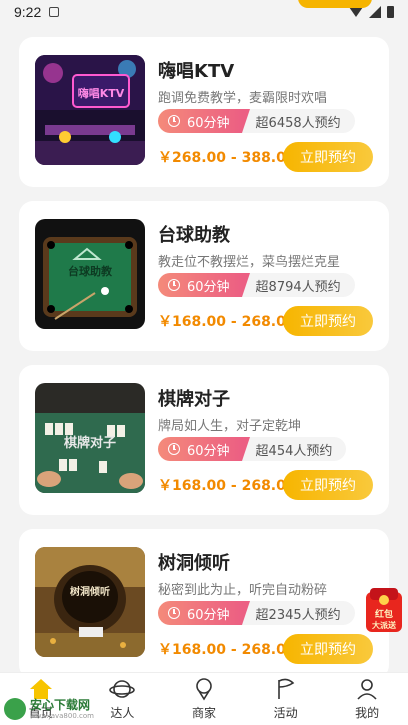  What do you see at coordinates (227, 158) in the screenshot?
I see `price-range: ￥268.00 - 388.00` at bounding box center [227, 158].